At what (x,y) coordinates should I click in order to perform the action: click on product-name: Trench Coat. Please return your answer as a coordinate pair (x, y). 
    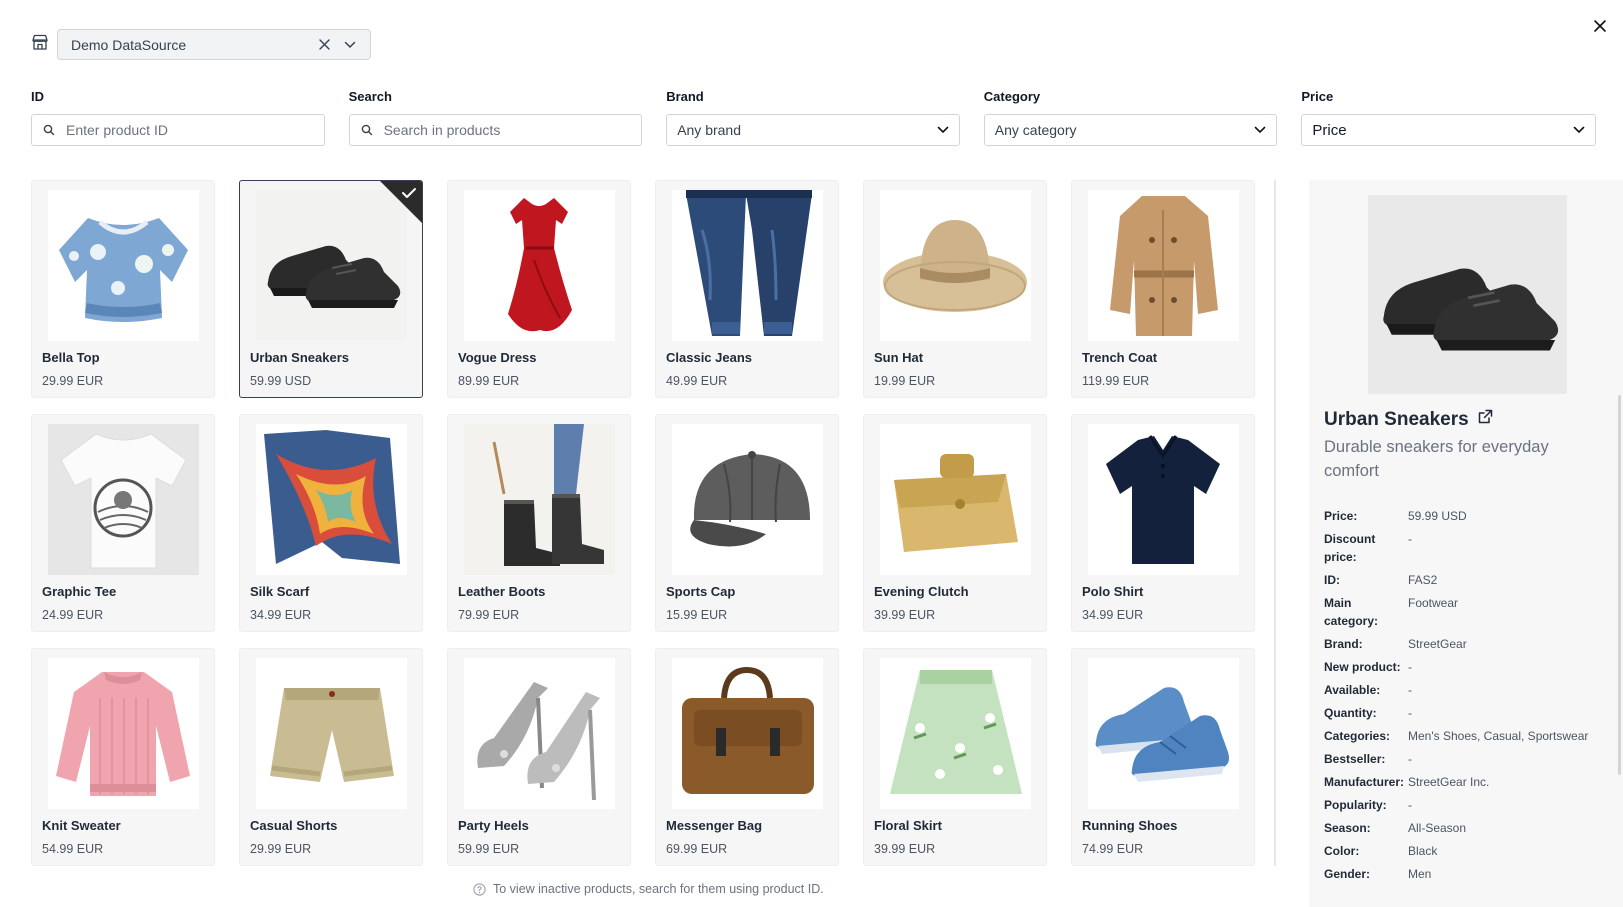
    Looking at the image, I should click on (1120, 357).